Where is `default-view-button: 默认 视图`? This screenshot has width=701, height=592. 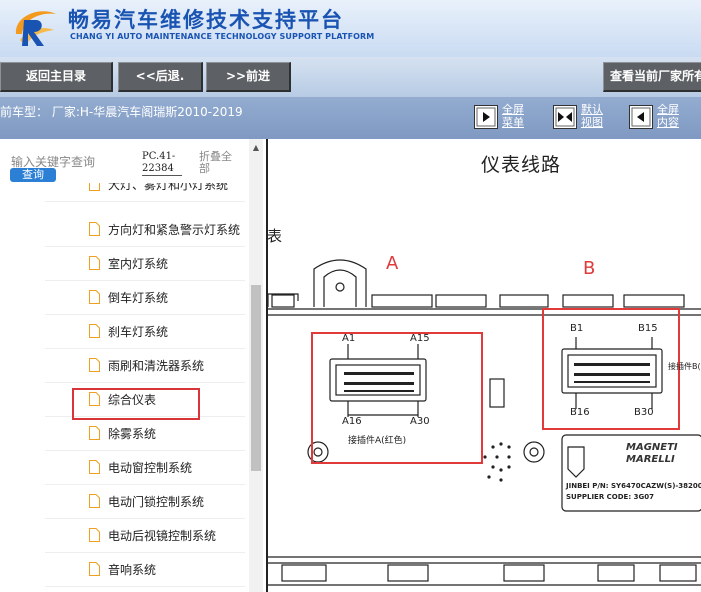 default-view-button: 默认 视图 is located at coordinates (583, 118).